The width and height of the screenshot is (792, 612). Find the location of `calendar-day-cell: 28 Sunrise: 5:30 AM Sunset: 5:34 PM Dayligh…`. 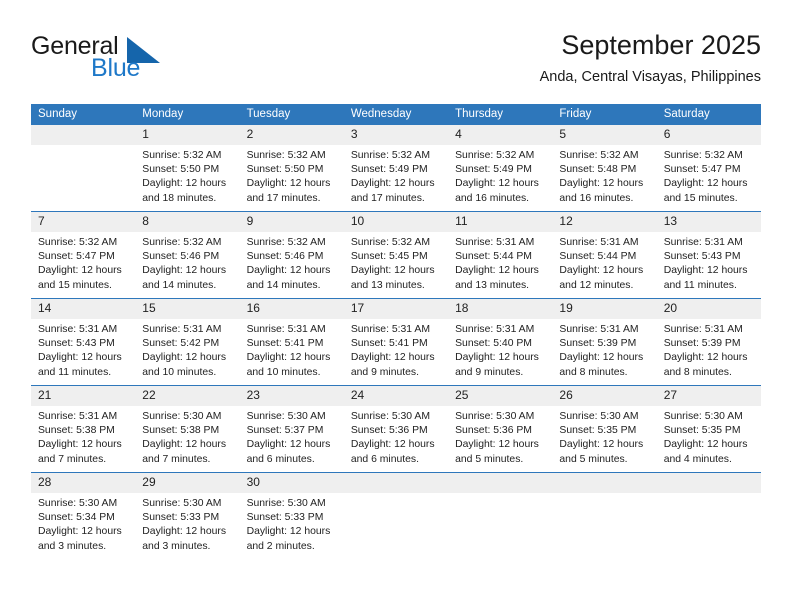

calendar-day-cell: 28 Sunrise: 5:30 AM Sunset: 5:34 PM Dayligh… is located at coordinates (83, 515).